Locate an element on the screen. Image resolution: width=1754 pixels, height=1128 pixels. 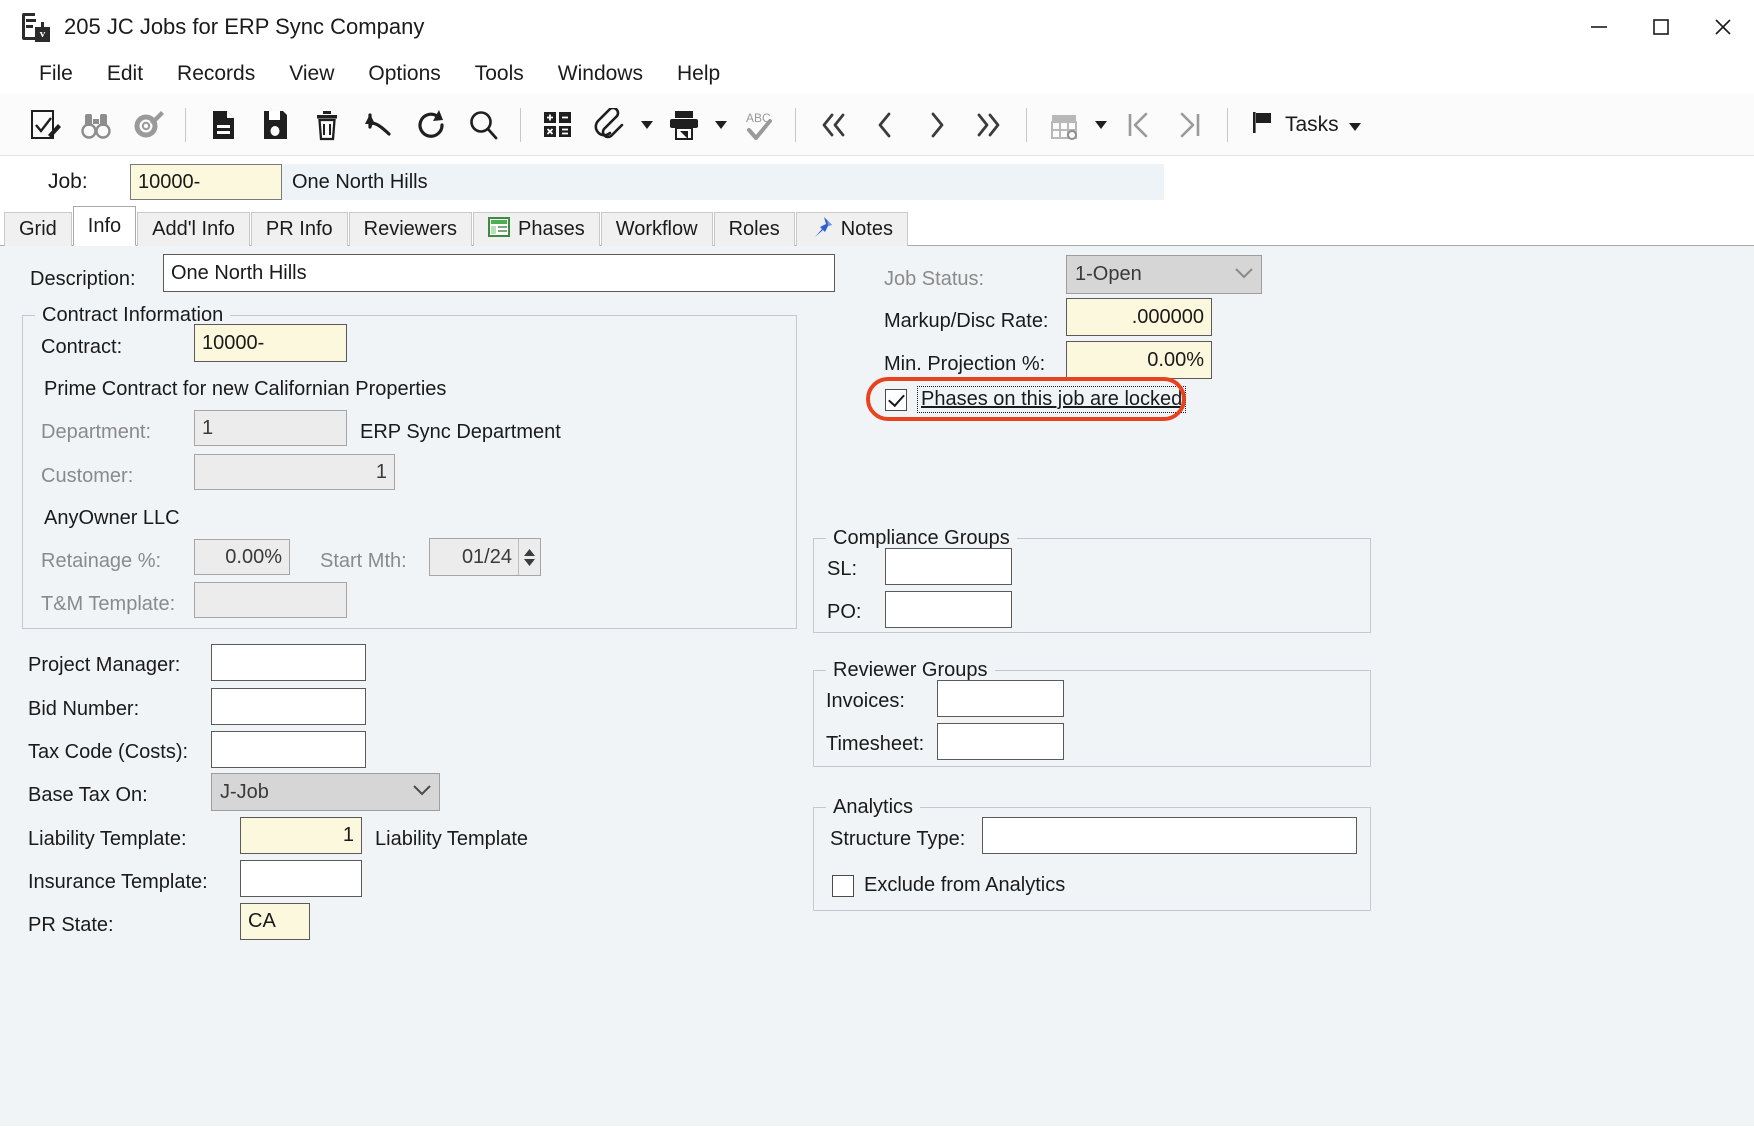
customer-label: Customer: is located at coordinates (87, 476).